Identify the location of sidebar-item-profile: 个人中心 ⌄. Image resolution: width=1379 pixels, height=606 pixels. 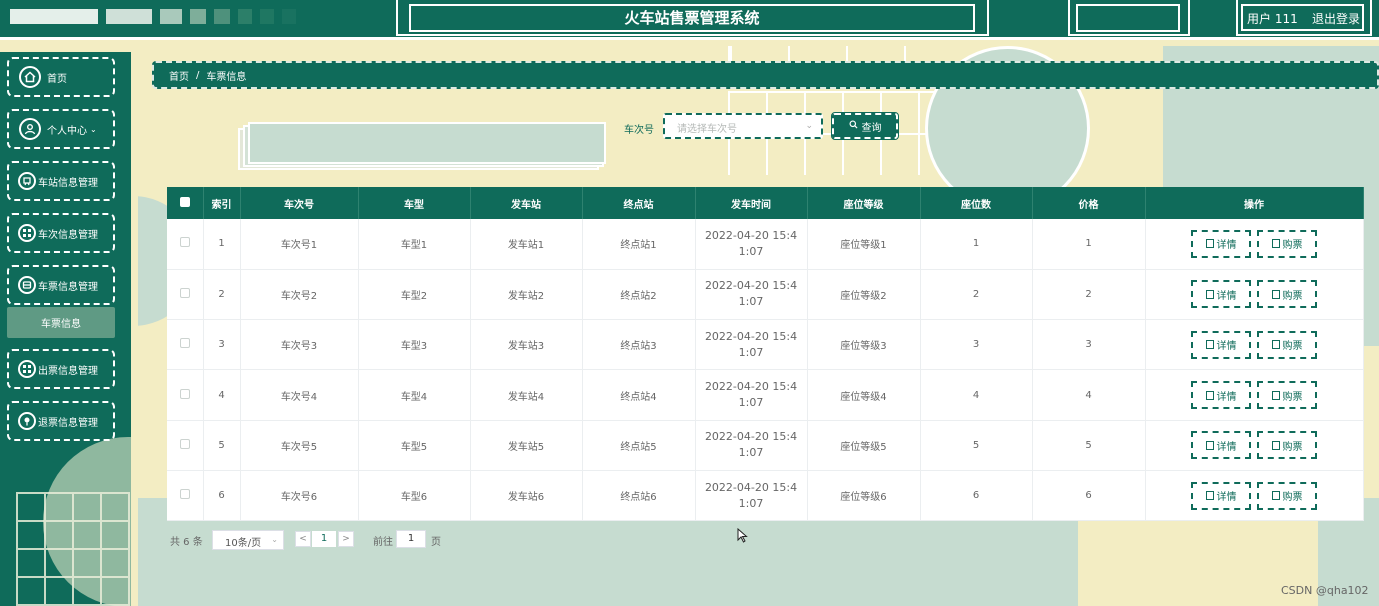
(61, 129).